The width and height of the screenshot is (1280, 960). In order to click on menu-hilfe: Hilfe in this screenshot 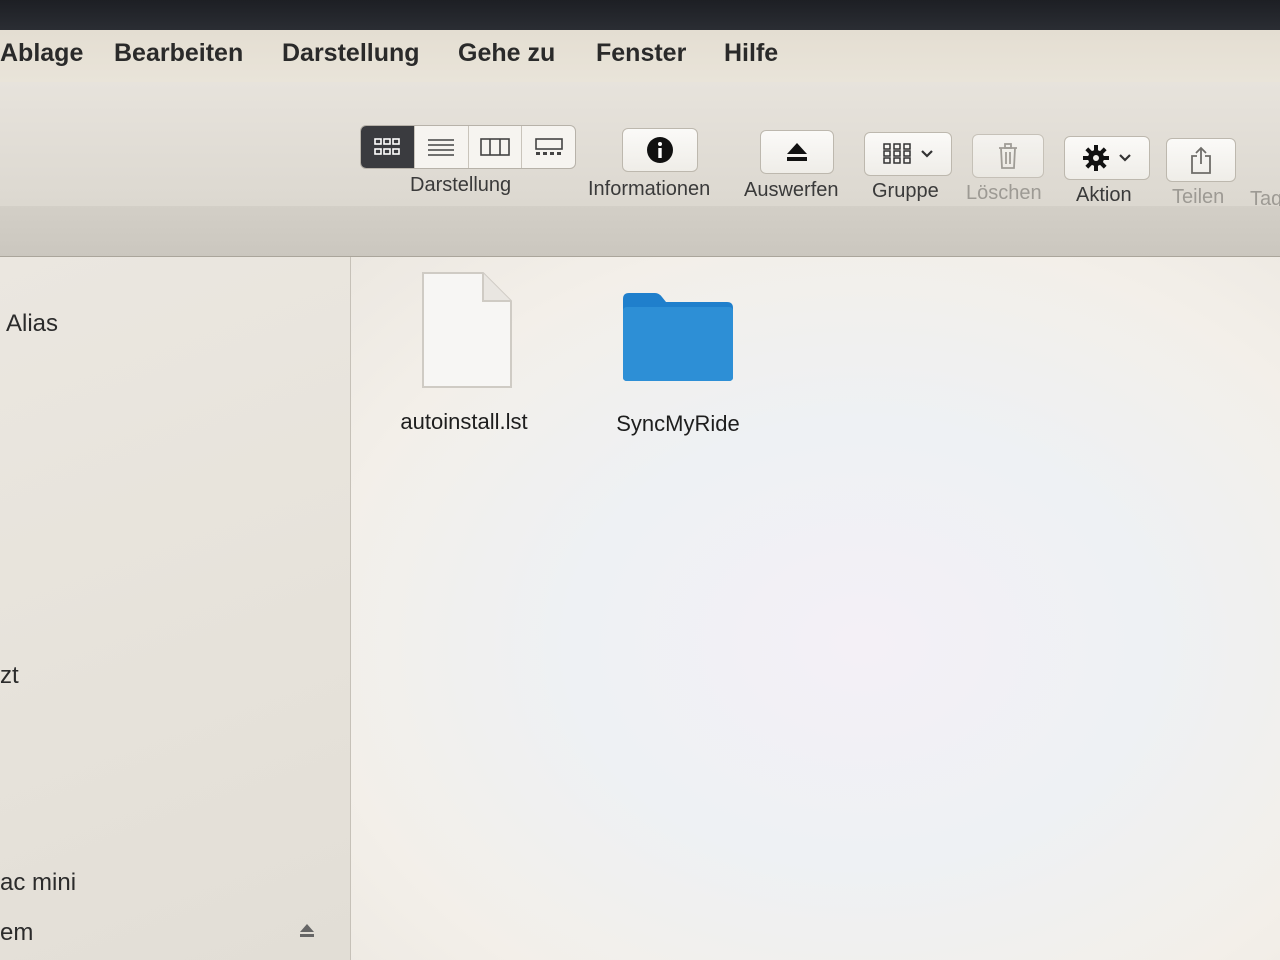, I will do `click(751, 53)`.